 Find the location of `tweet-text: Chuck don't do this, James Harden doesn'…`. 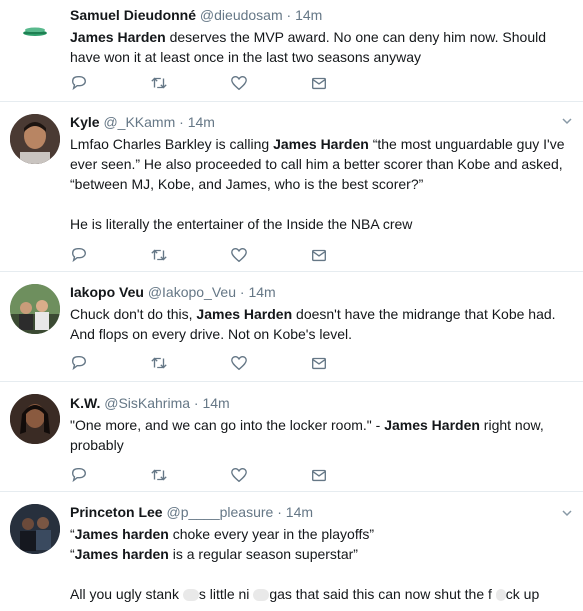

tweet-text: Chuck don't do this, James Harden doesn'… is located at coordinates (319, 324).